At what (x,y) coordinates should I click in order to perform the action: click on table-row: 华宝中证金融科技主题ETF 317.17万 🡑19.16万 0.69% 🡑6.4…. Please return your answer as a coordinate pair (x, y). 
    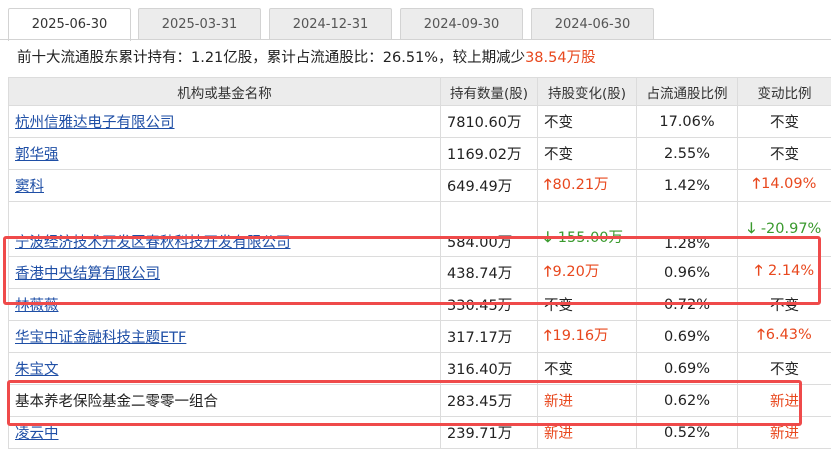
    Looking at the image, I should click on (419, 336).